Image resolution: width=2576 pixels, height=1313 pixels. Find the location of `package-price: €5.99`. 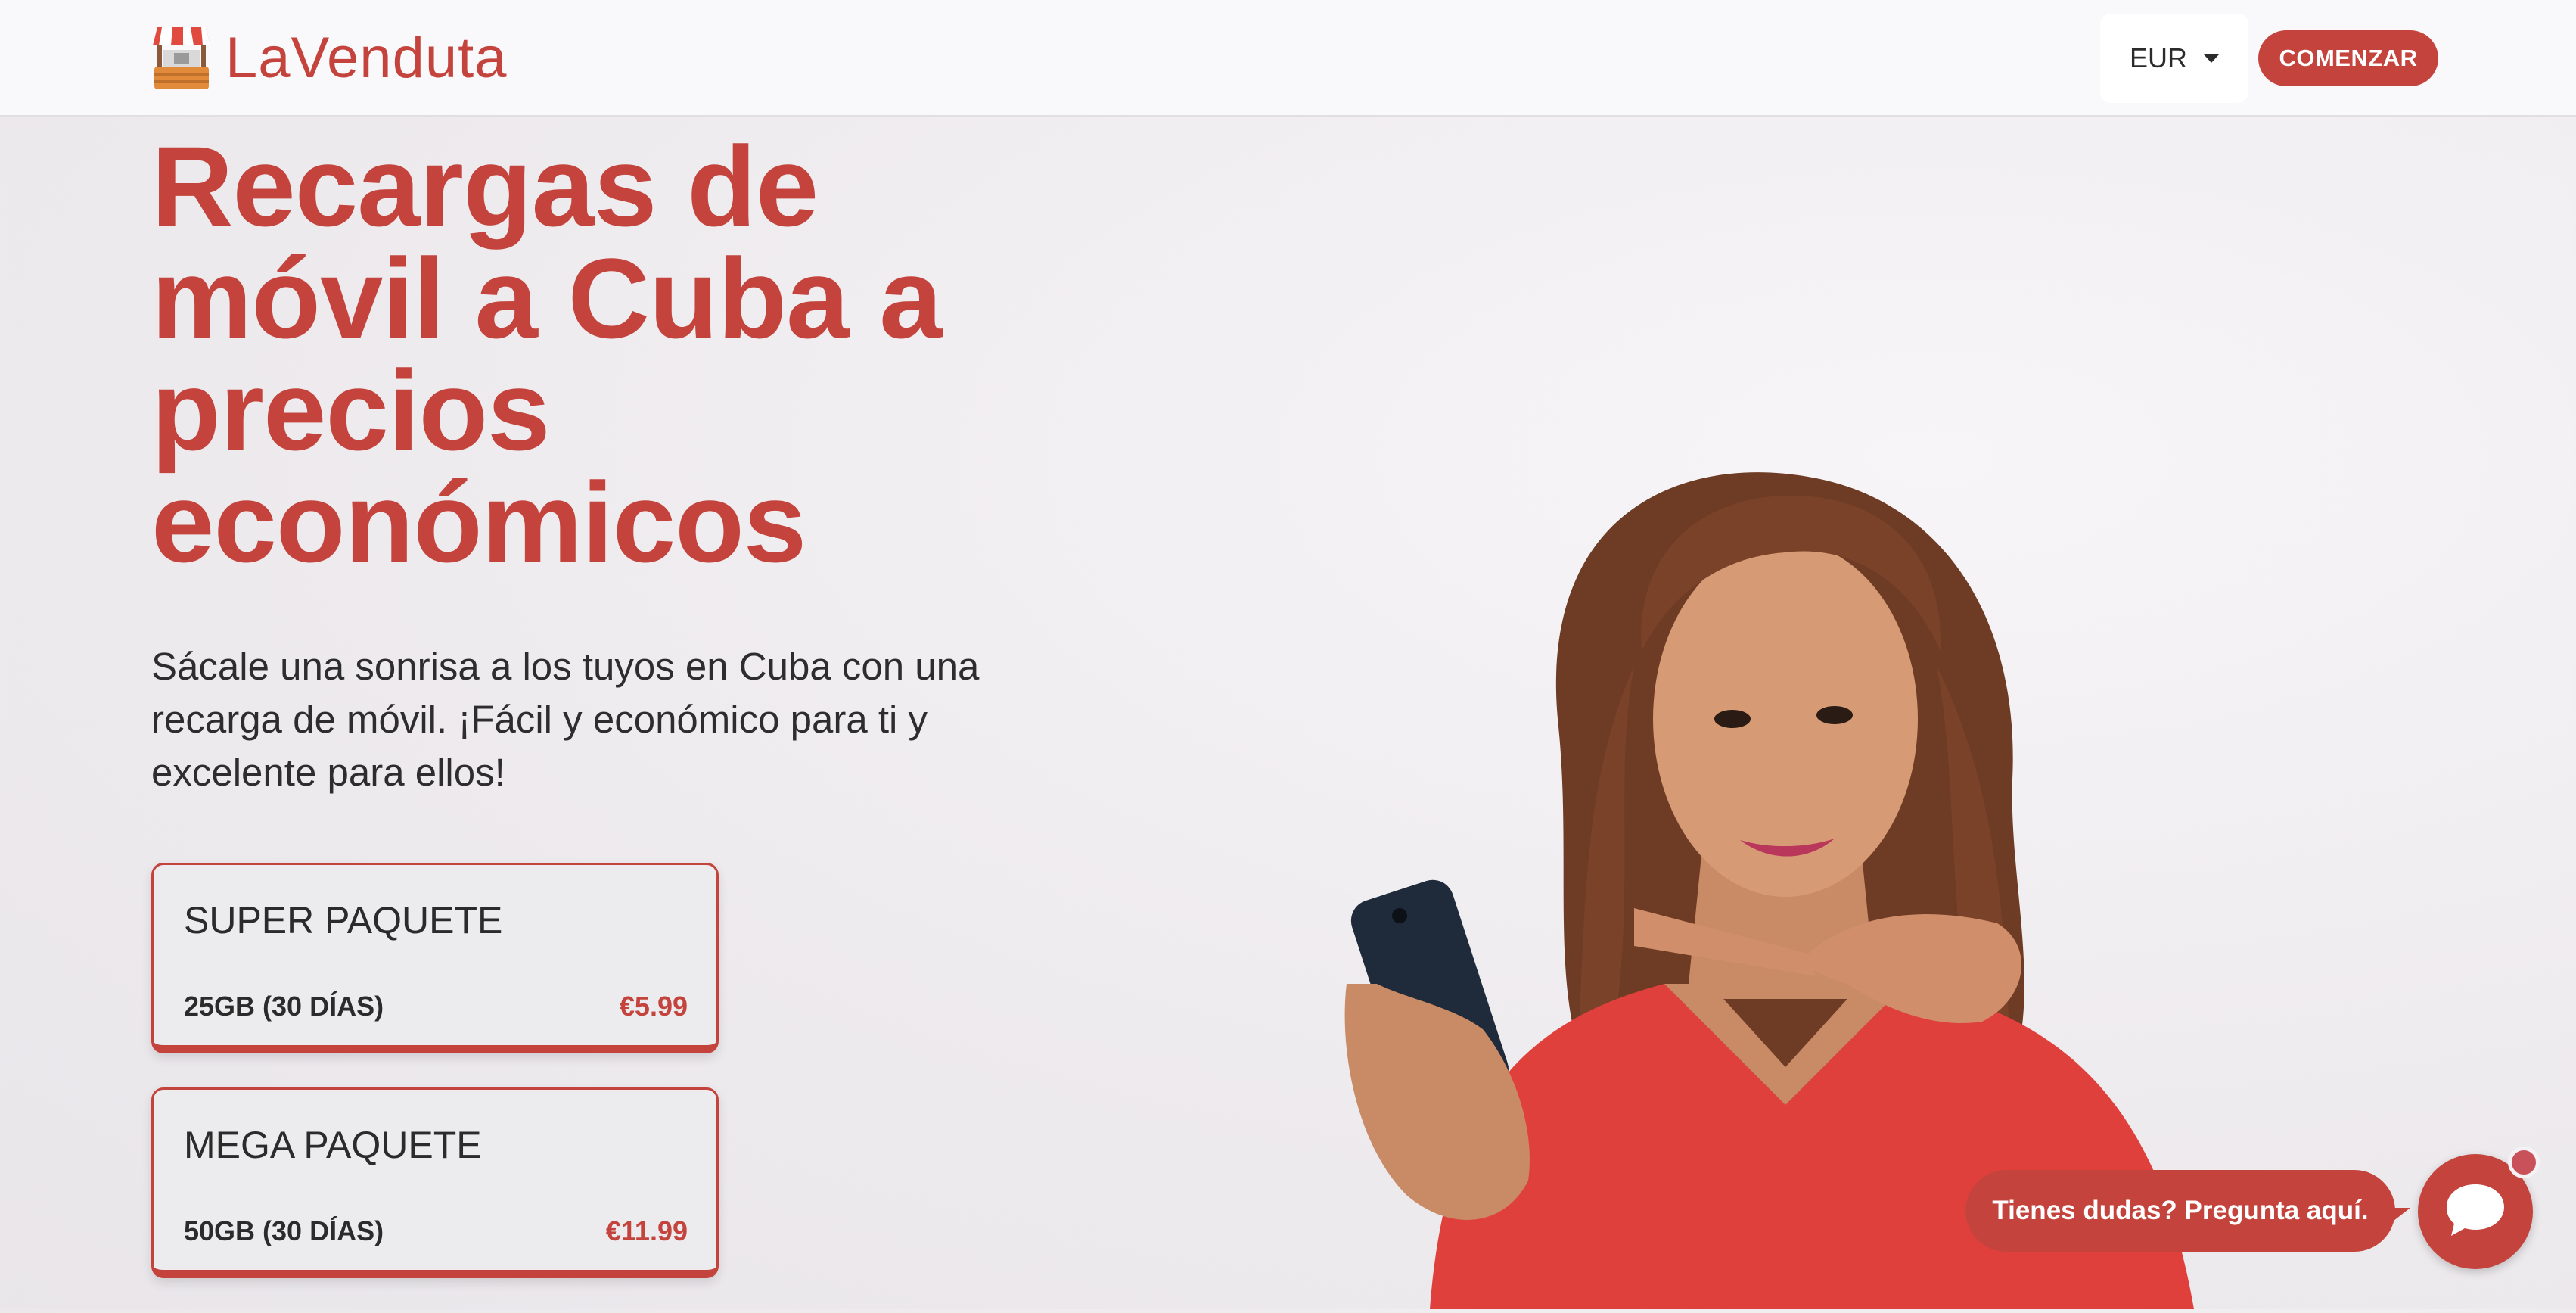

package-price: €5.99 is located at coordinates (653, 1006).